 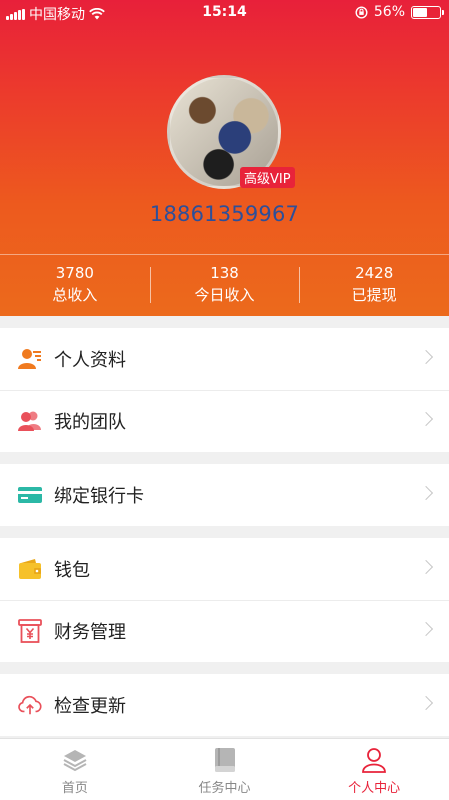 I want to click on battery-icon, so click(x=427, y=12).